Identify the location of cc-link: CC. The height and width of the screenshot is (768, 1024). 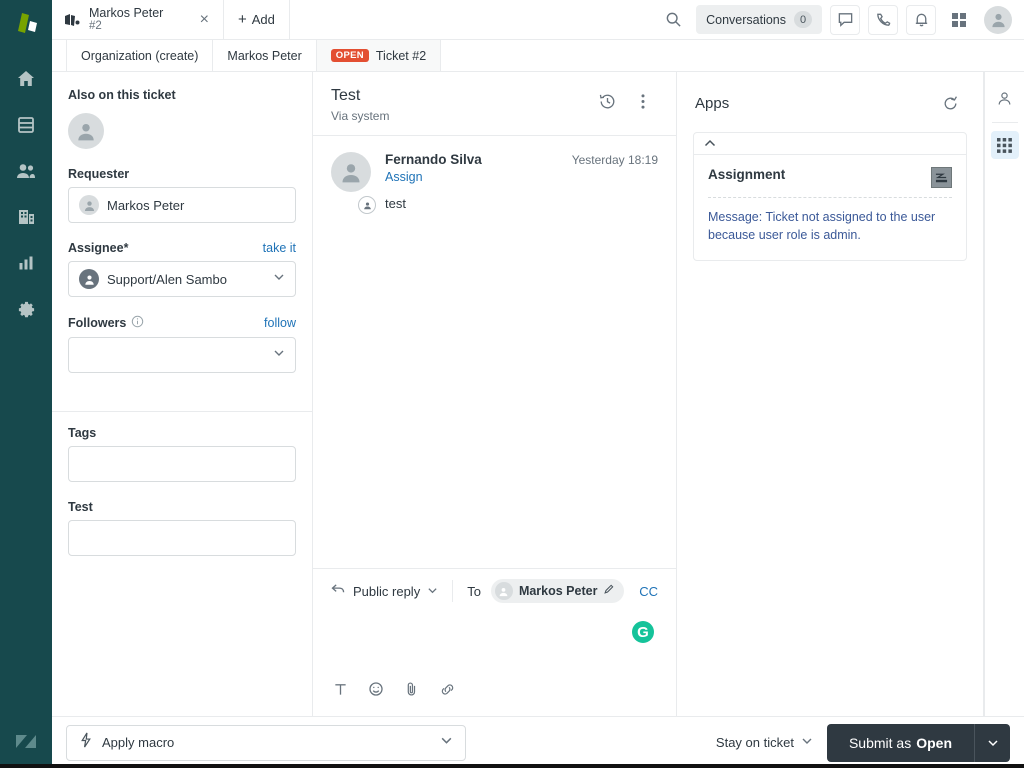
(648, 591).